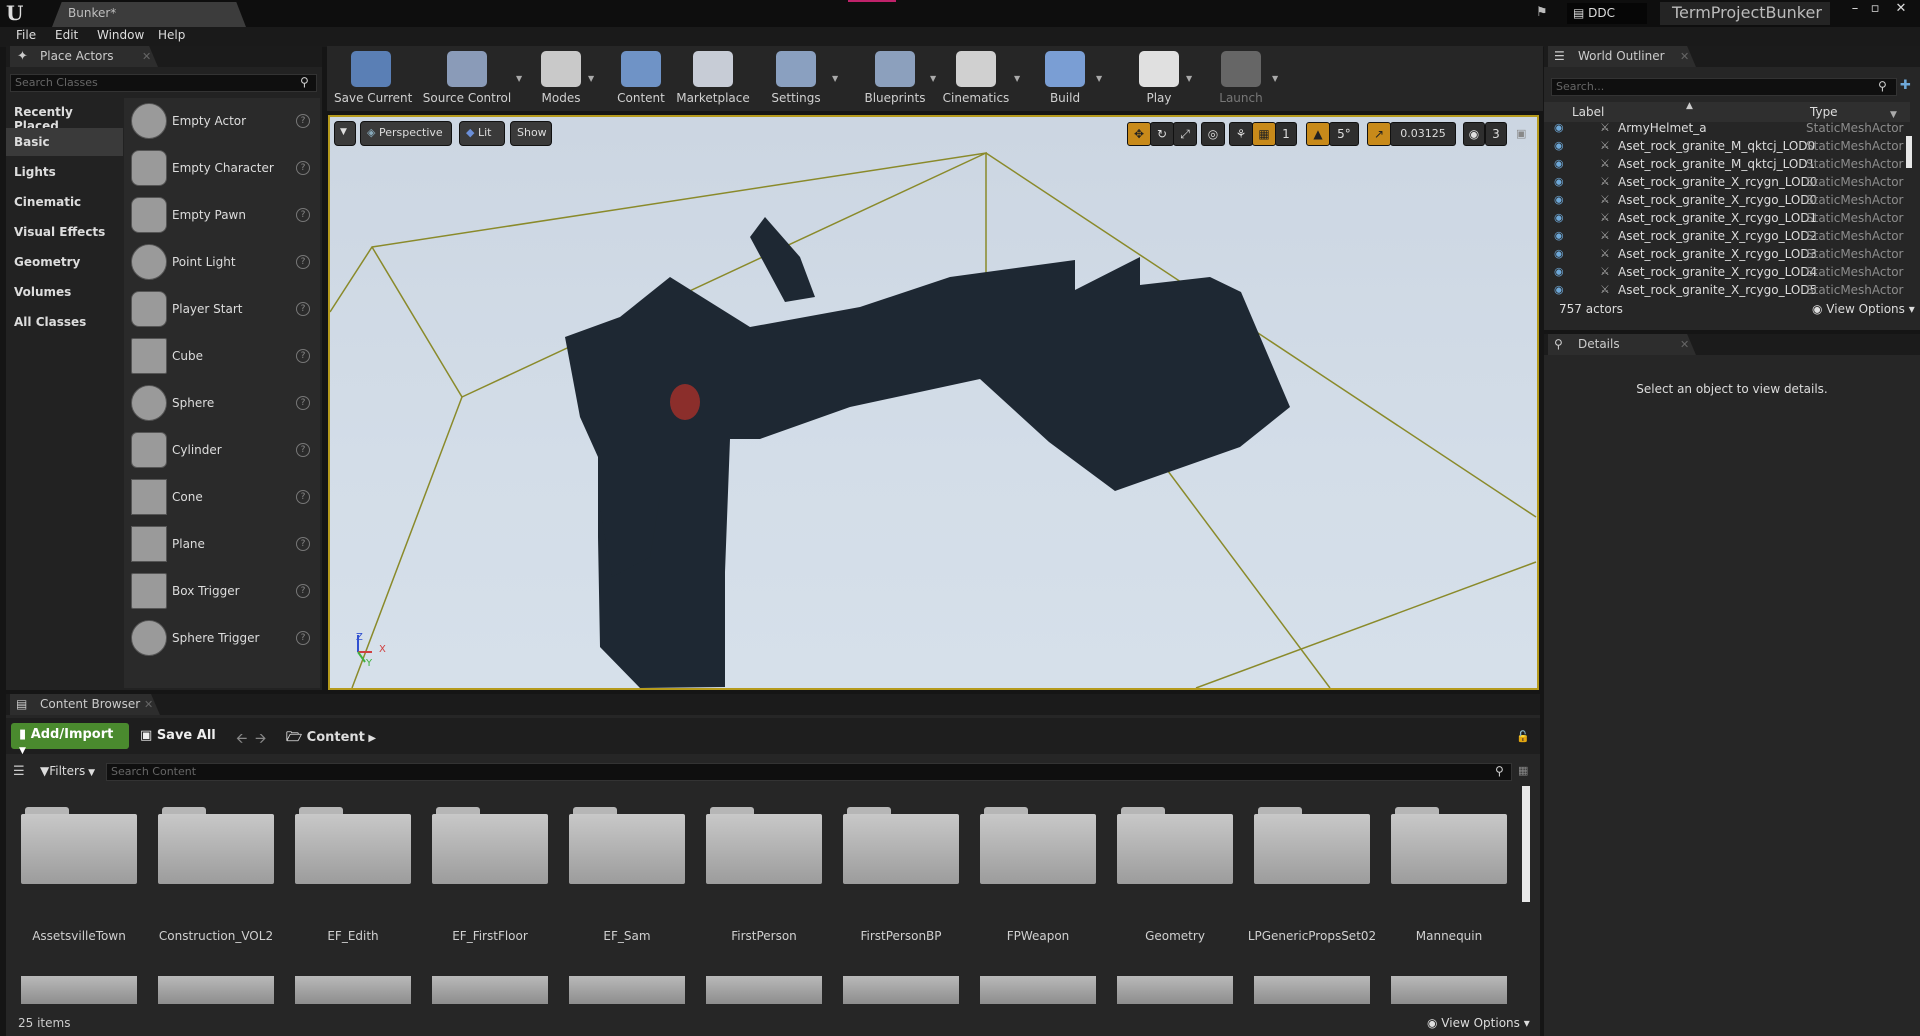 Image resolution: width=1920 pixels, height=1036 pixels. I want to click on folder-mannequin, so click(1449, 844).